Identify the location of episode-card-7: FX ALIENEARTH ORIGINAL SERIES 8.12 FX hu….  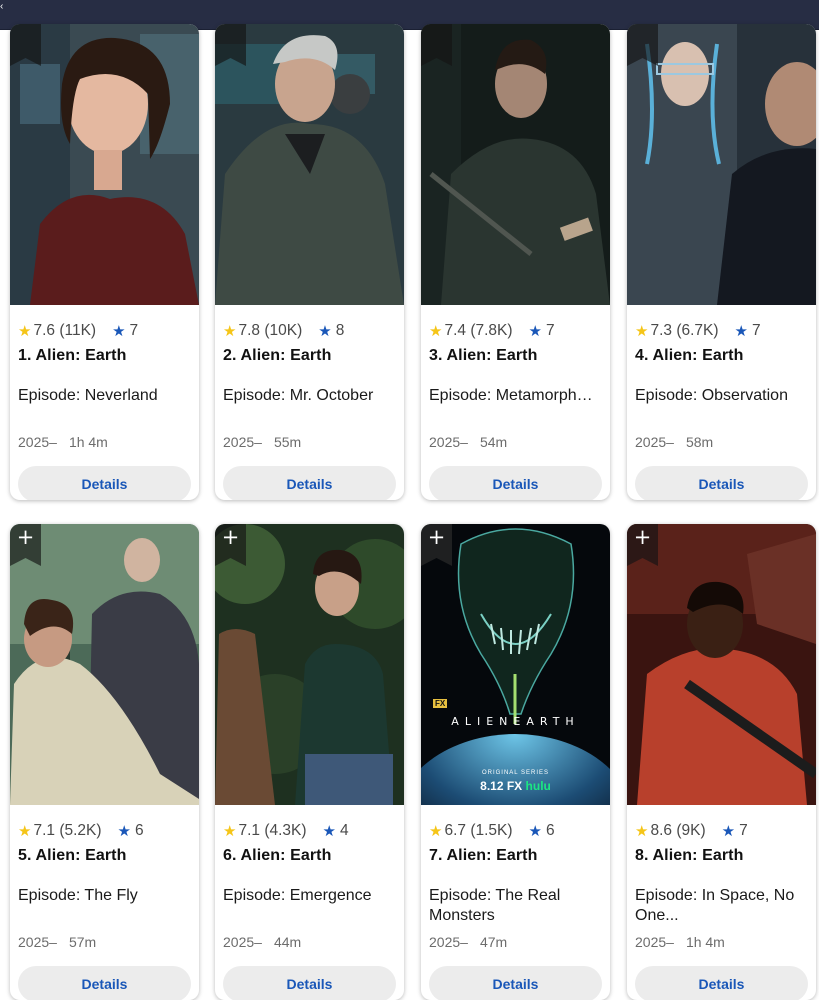
(515, 762).